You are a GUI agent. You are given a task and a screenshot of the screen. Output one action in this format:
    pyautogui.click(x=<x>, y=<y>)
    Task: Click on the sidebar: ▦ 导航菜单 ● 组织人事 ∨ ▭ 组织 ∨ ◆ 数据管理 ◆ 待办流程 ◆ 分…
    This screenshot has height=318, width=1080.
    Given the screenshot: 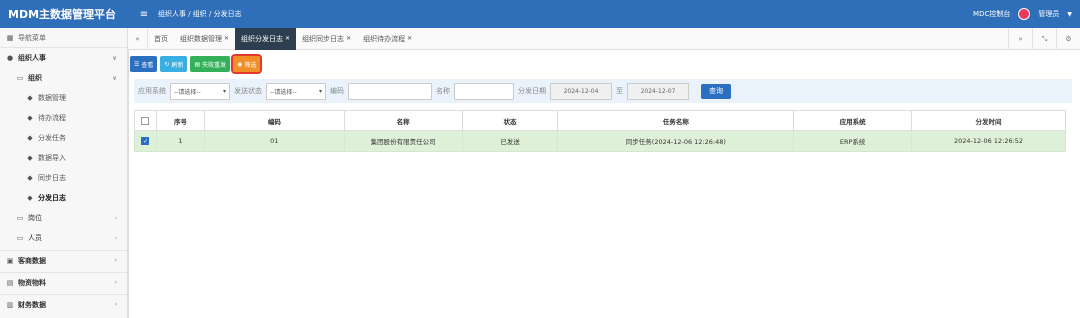 What is the action you would take?
    pyautogui.click(x=64, y=173)
    